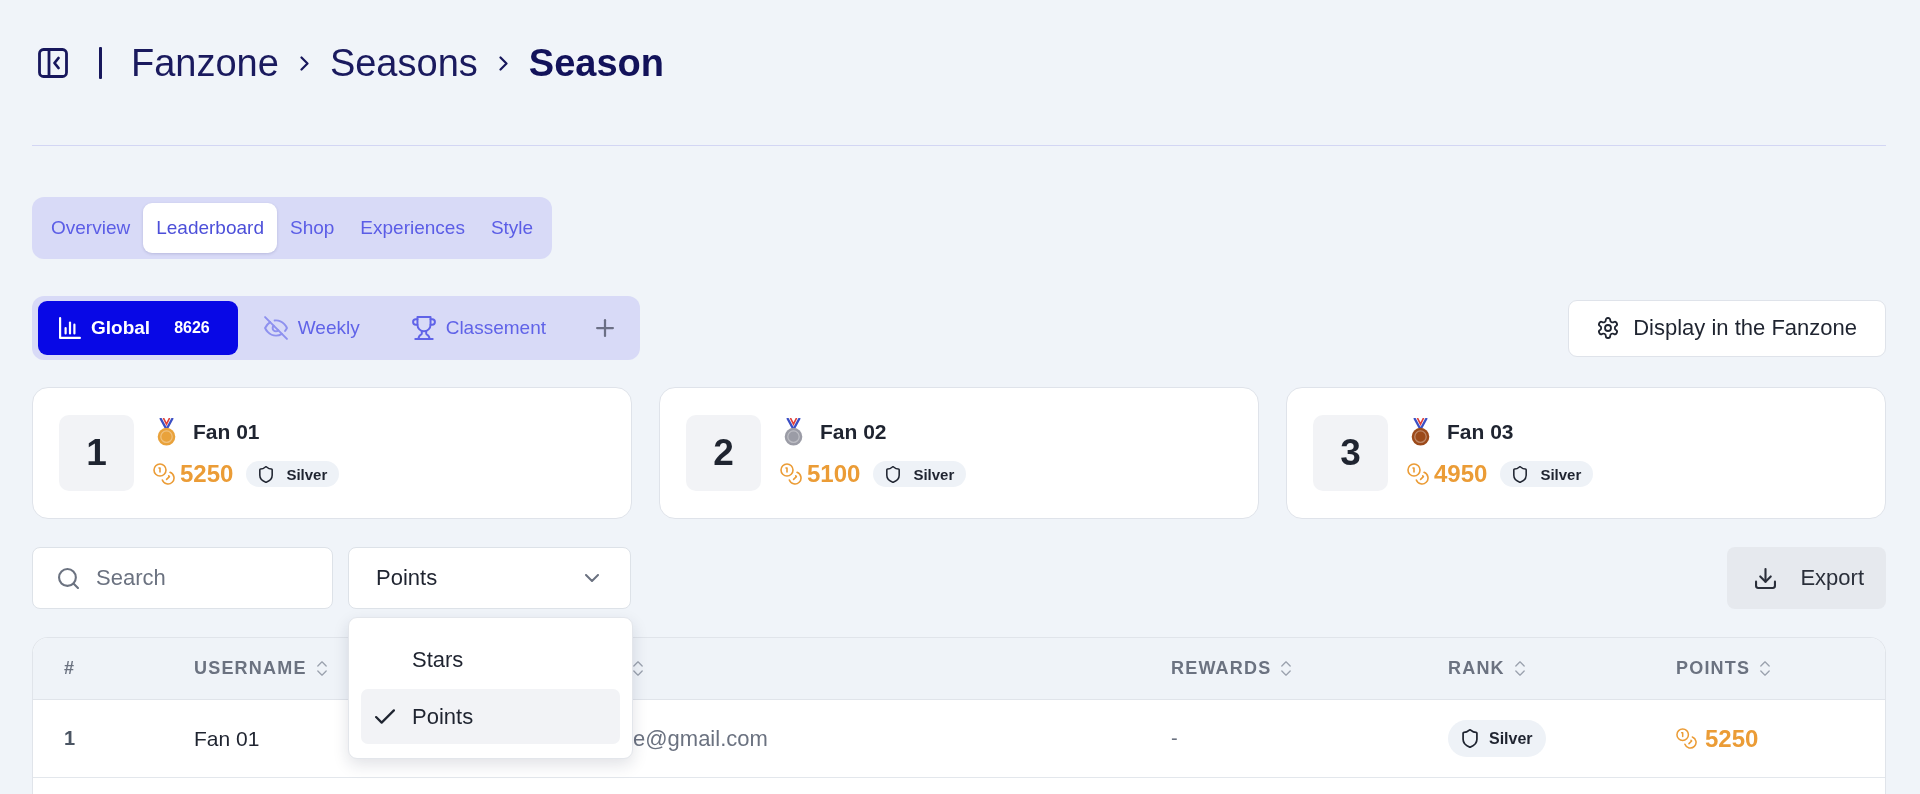  Describe the element at coordinates (1231, 668) in the screenshot. I see `column-header: REWARDS` at that location.